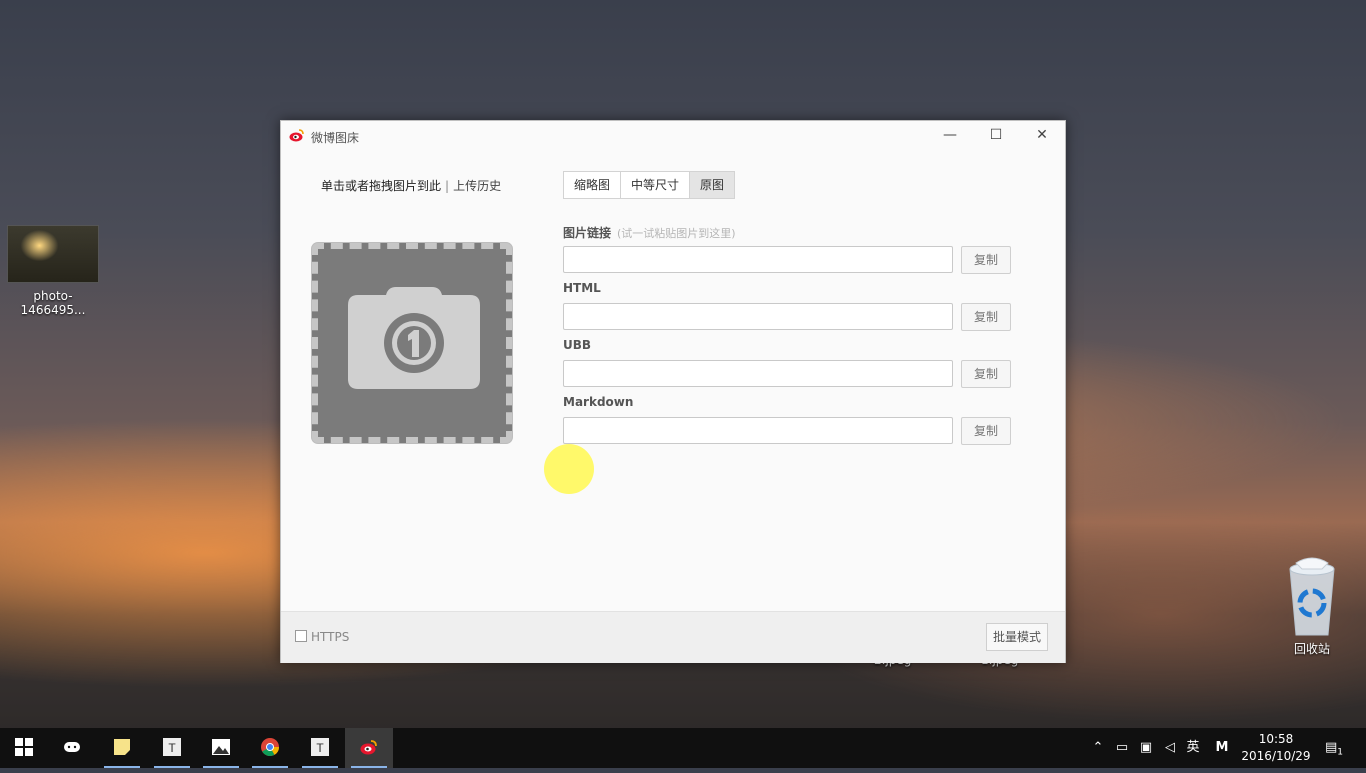 The image size is (1366, 773). Describe the element at coordinates (683, 748) in the screenshot. I see `taskbar: T T ⌃ ▭ ▣ ◁ 英 M 10:58 2016/10/29 ▤1` at that location.